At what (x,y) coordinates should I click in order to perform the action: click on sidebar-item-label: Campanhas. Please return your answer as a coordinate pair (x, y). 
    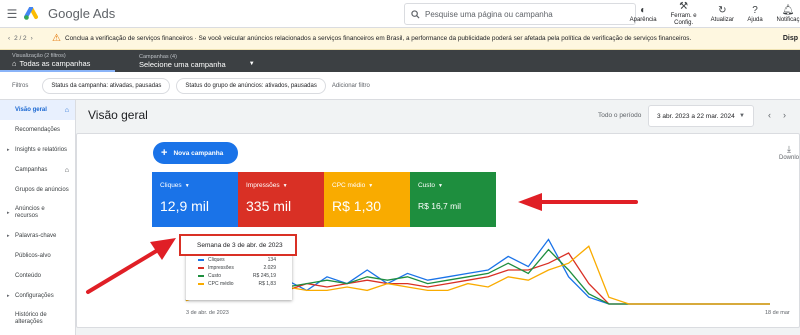
    Looking at the image, I should click on (31, 170).